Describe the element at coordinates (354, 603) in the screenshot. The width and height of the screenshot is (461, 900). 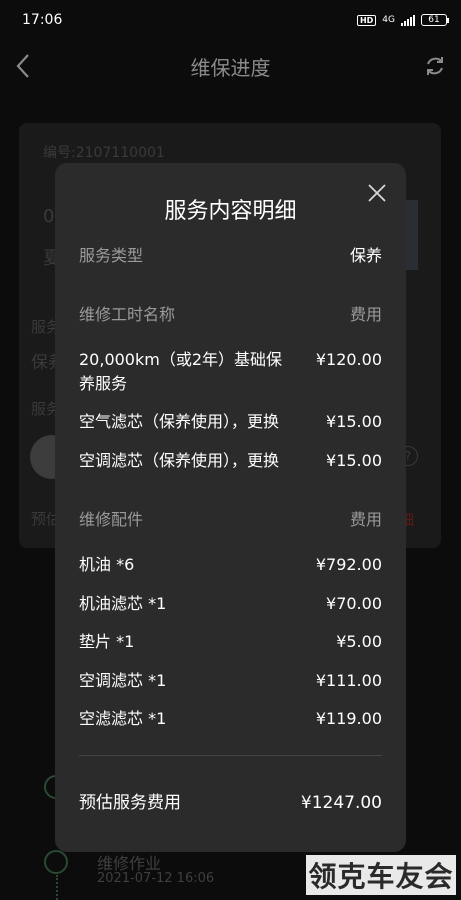
I see `parts-item-fee: ¥70.00` at that location.